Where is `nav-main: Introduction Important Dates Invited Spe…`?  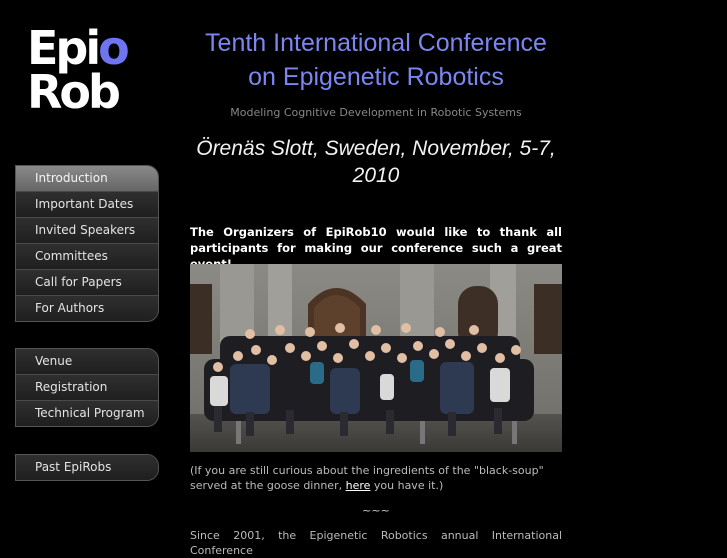
nav-main: Introduction Important Dates Invited Spe… is located at coordinates (87, 243).